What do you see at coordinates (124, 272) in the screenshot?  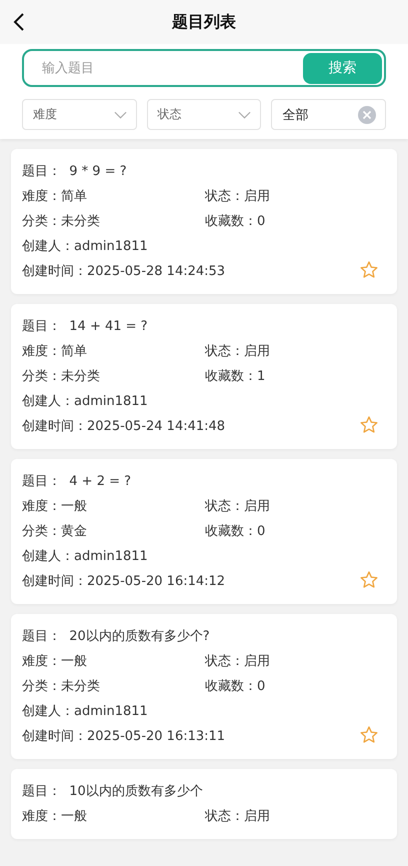 I see `info-text: 创建时间：2025-05-28 14:24:53` at bounding box center [124, 272].